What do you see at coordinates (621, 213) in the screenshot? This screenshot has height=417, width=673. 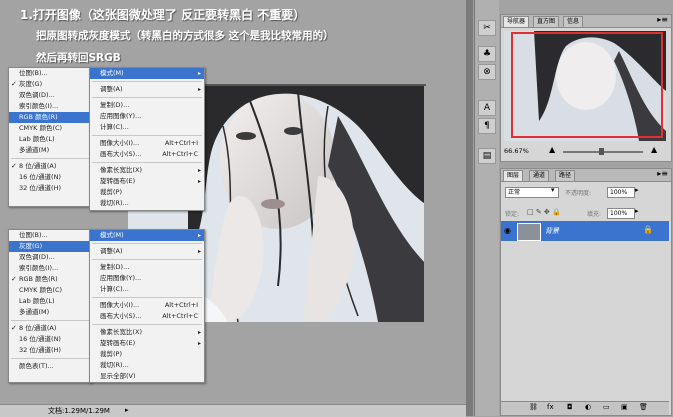 I see `fill-input: 100%` at bounding box center [621, 213].